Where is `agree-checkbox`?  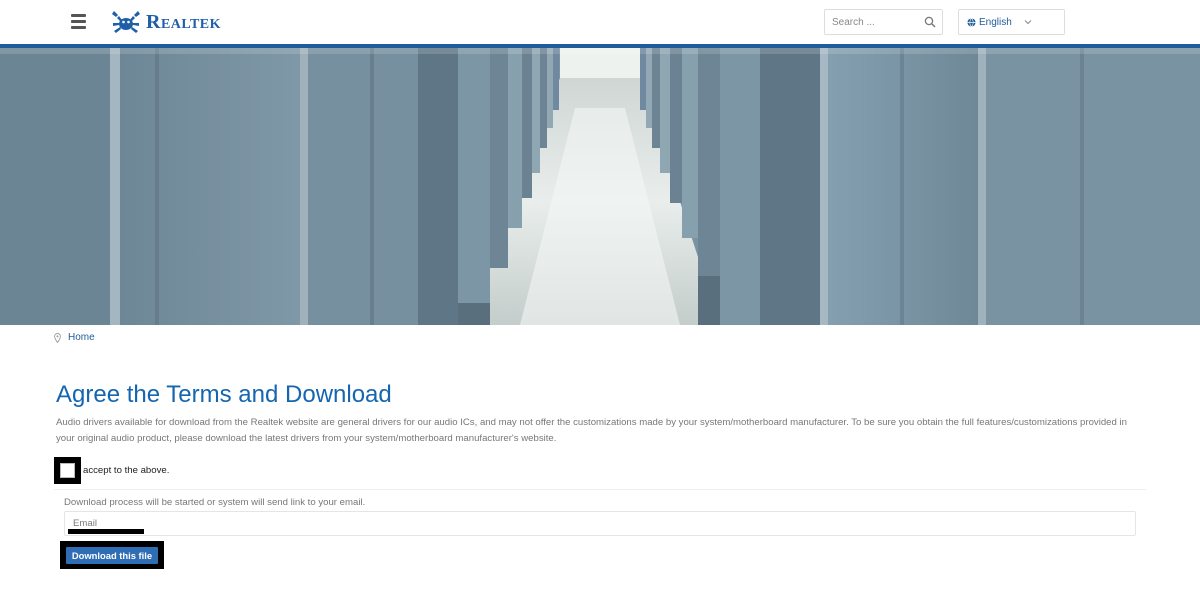
agree-checkbox is located at coordinates (67, 470).